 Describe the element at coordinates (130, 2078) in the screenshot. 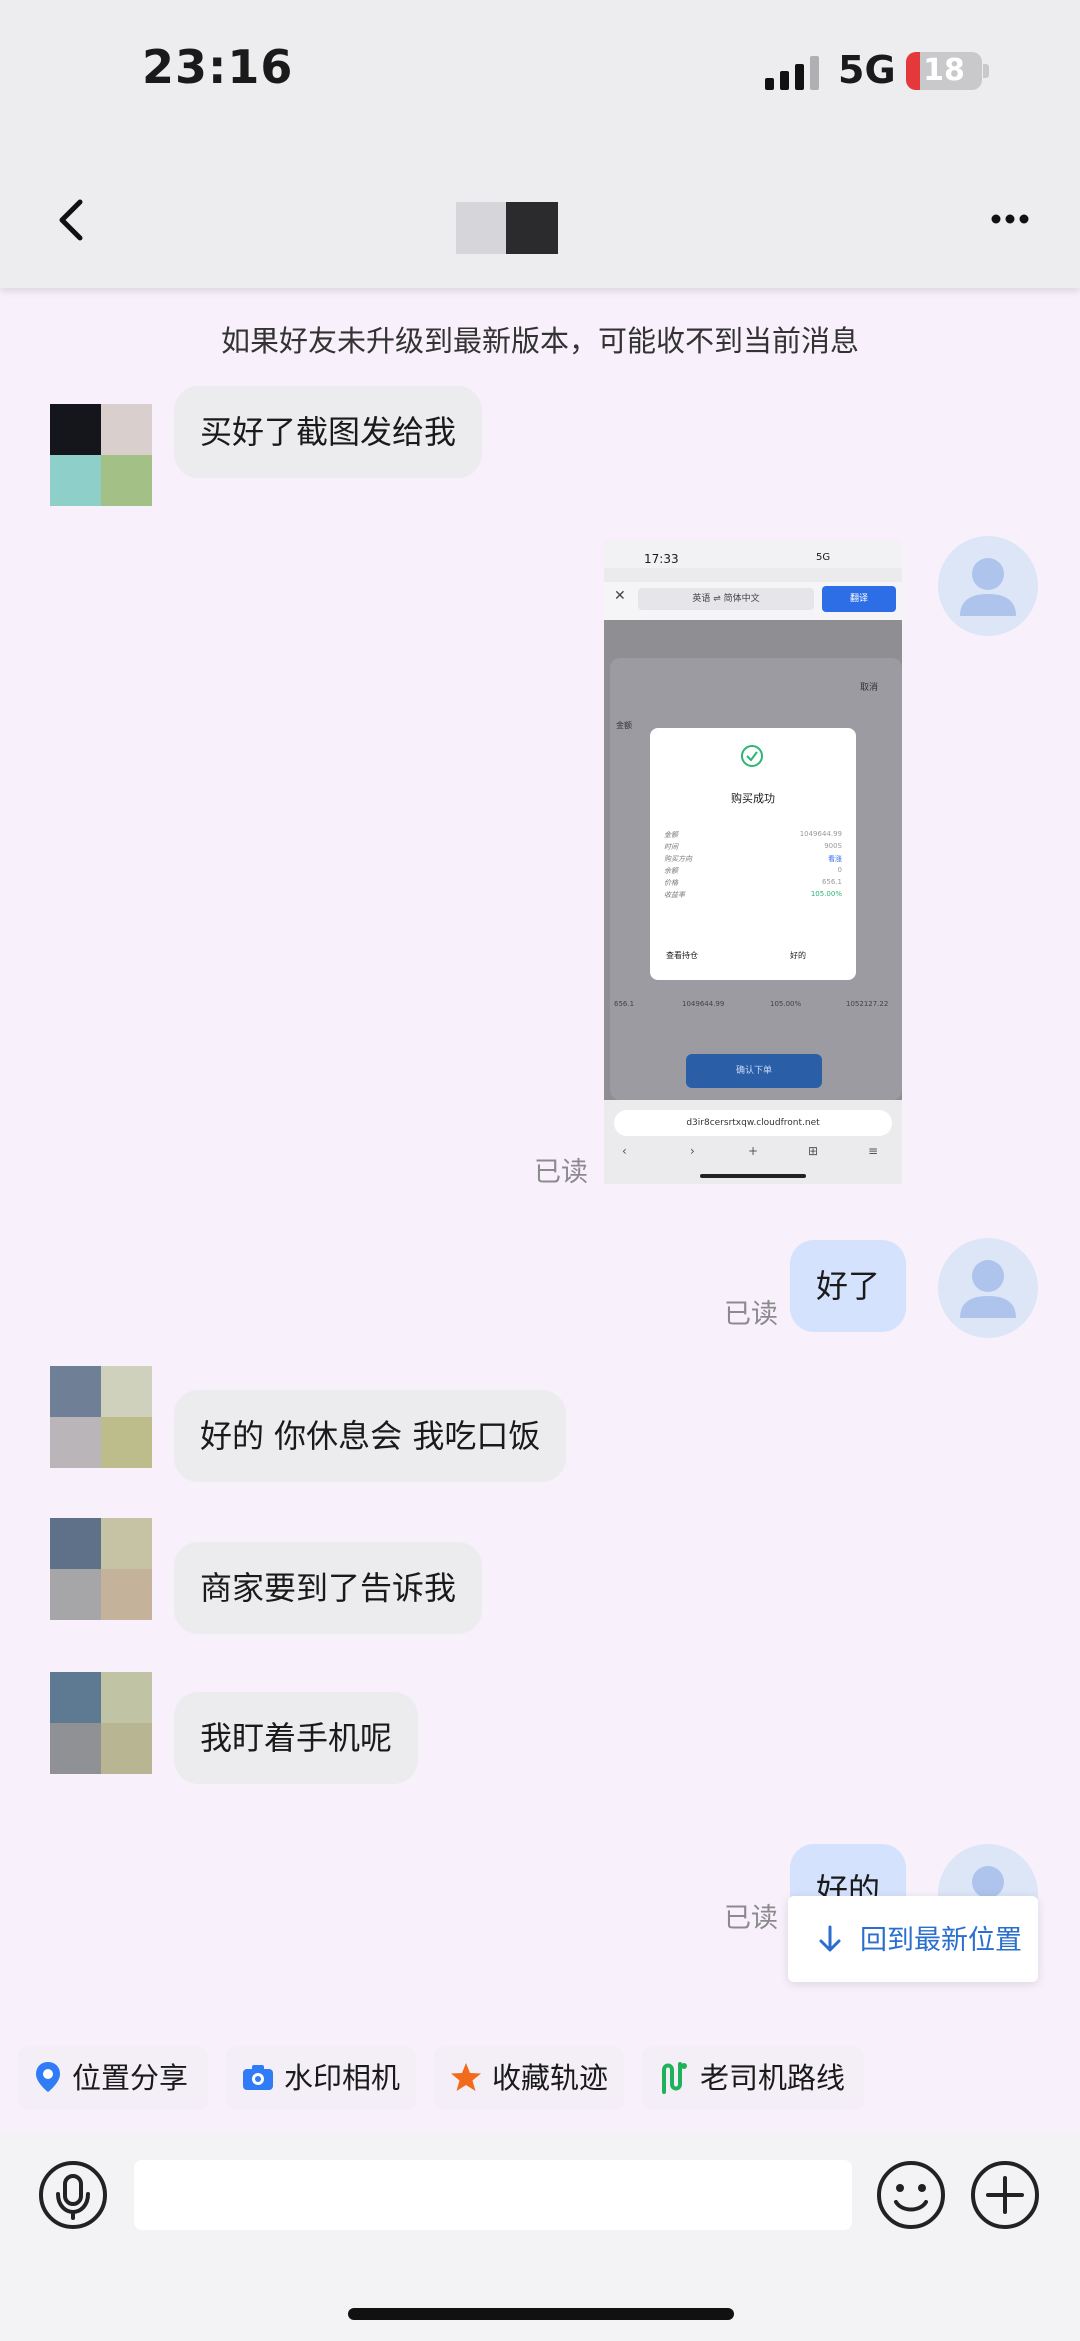

I see `tool-label: 位置分享` at that location.